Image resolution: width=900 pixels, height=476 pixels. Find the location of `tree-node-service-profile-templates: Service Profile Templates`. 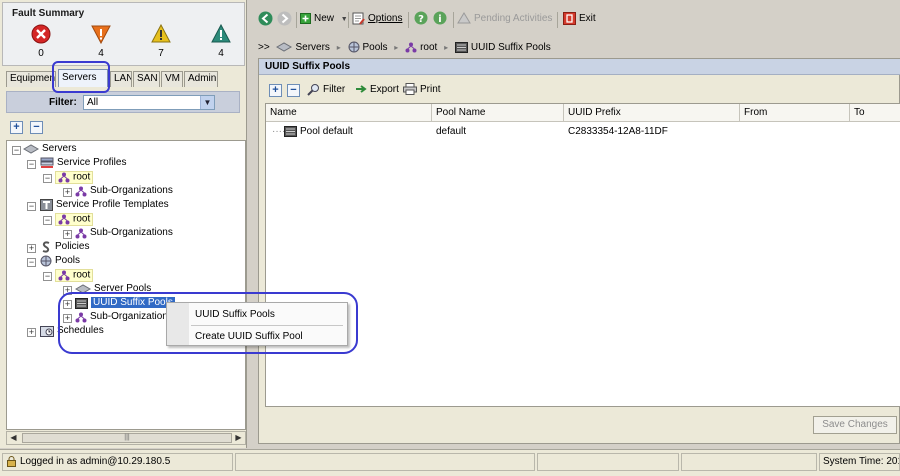

tree-node-service-profile-templates: Service Profile Templates is located at coordinates (104, 205).